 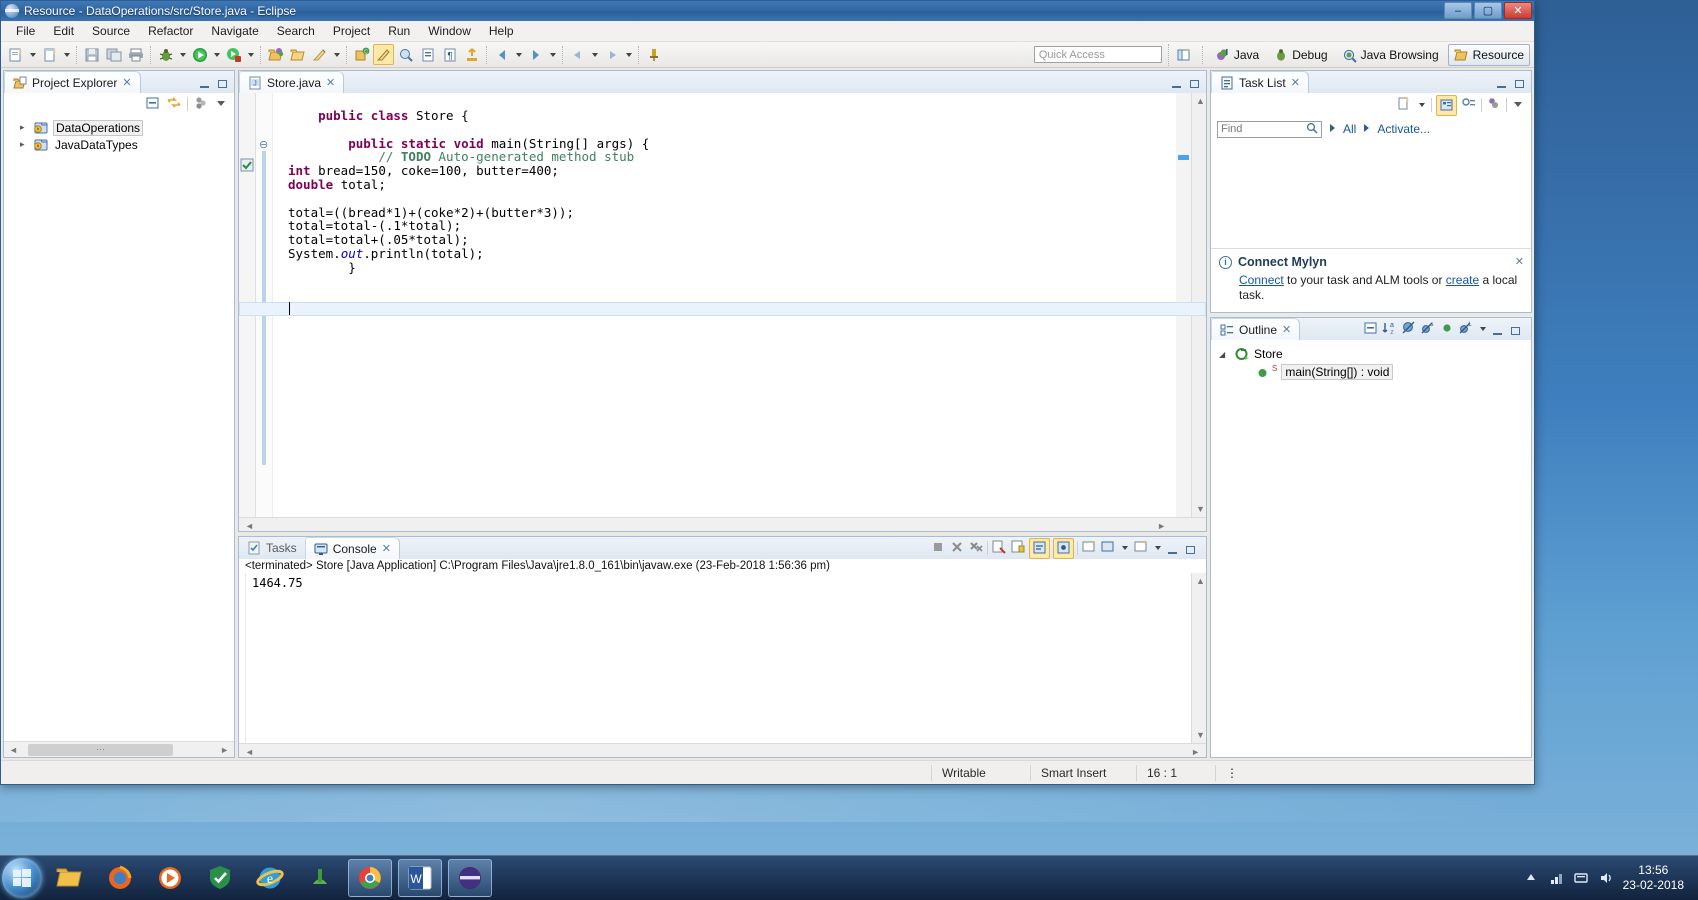 What do you see at coordinates (577, 54) in the screenshot?
I see `previous-edit-icon` at bounding box center [577, 54].